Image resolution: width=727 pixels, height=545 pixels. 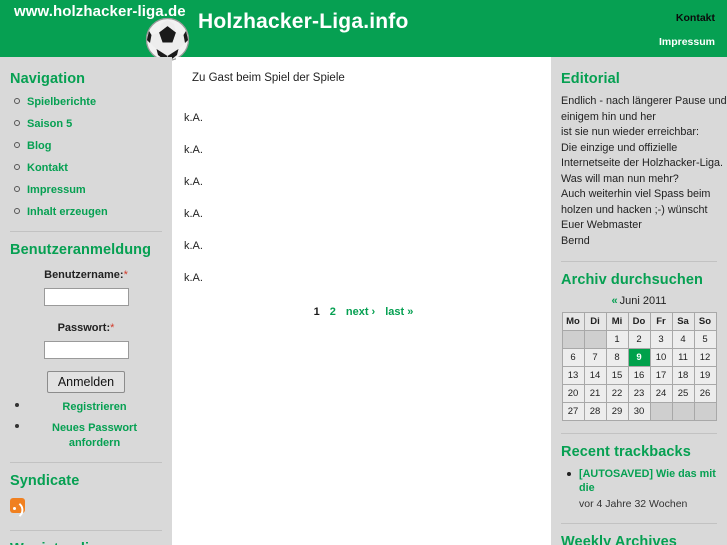 What do you see at coordinates (86, 543) in the screenshot?
I see `who-online-title: Wer ist online` at bounding box center [86, 543].